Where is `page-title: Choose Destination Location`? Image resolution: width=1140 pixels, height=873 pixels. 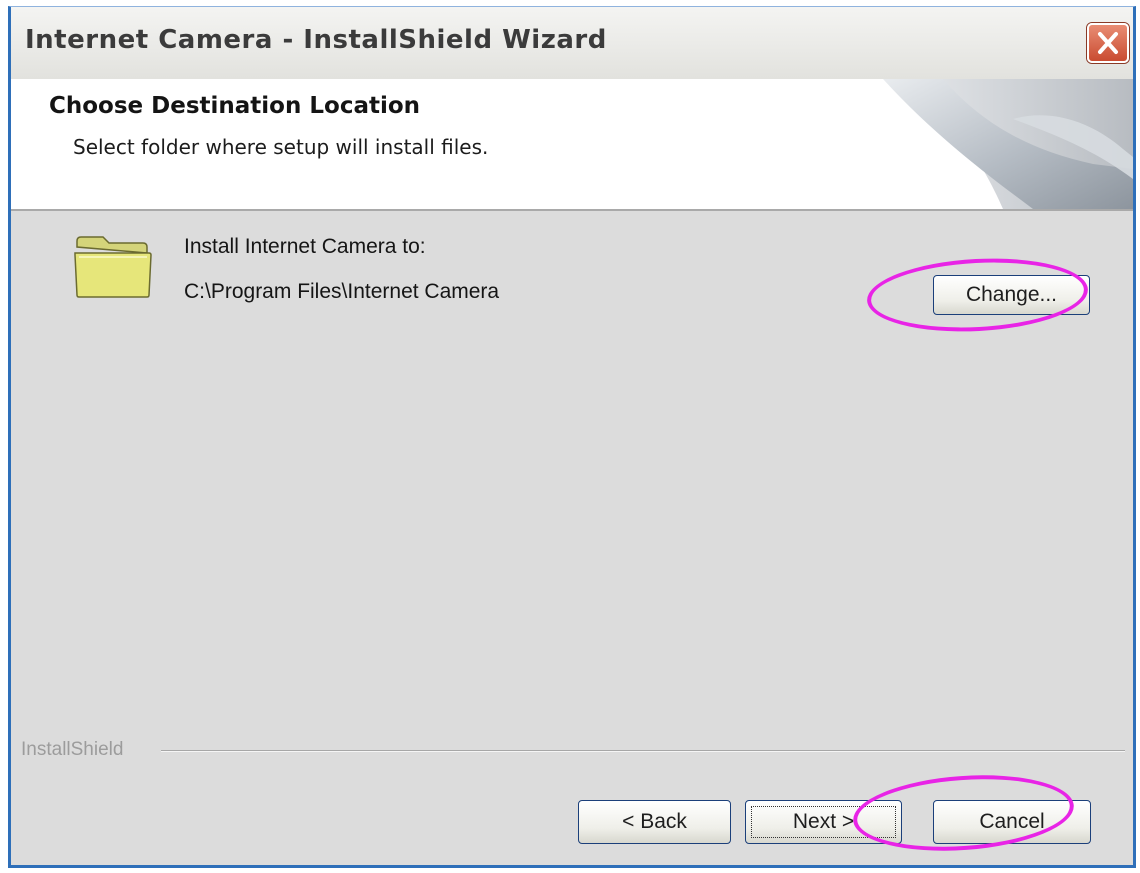
page-title: Choose Destination Location is located at coordinates (235, 106).